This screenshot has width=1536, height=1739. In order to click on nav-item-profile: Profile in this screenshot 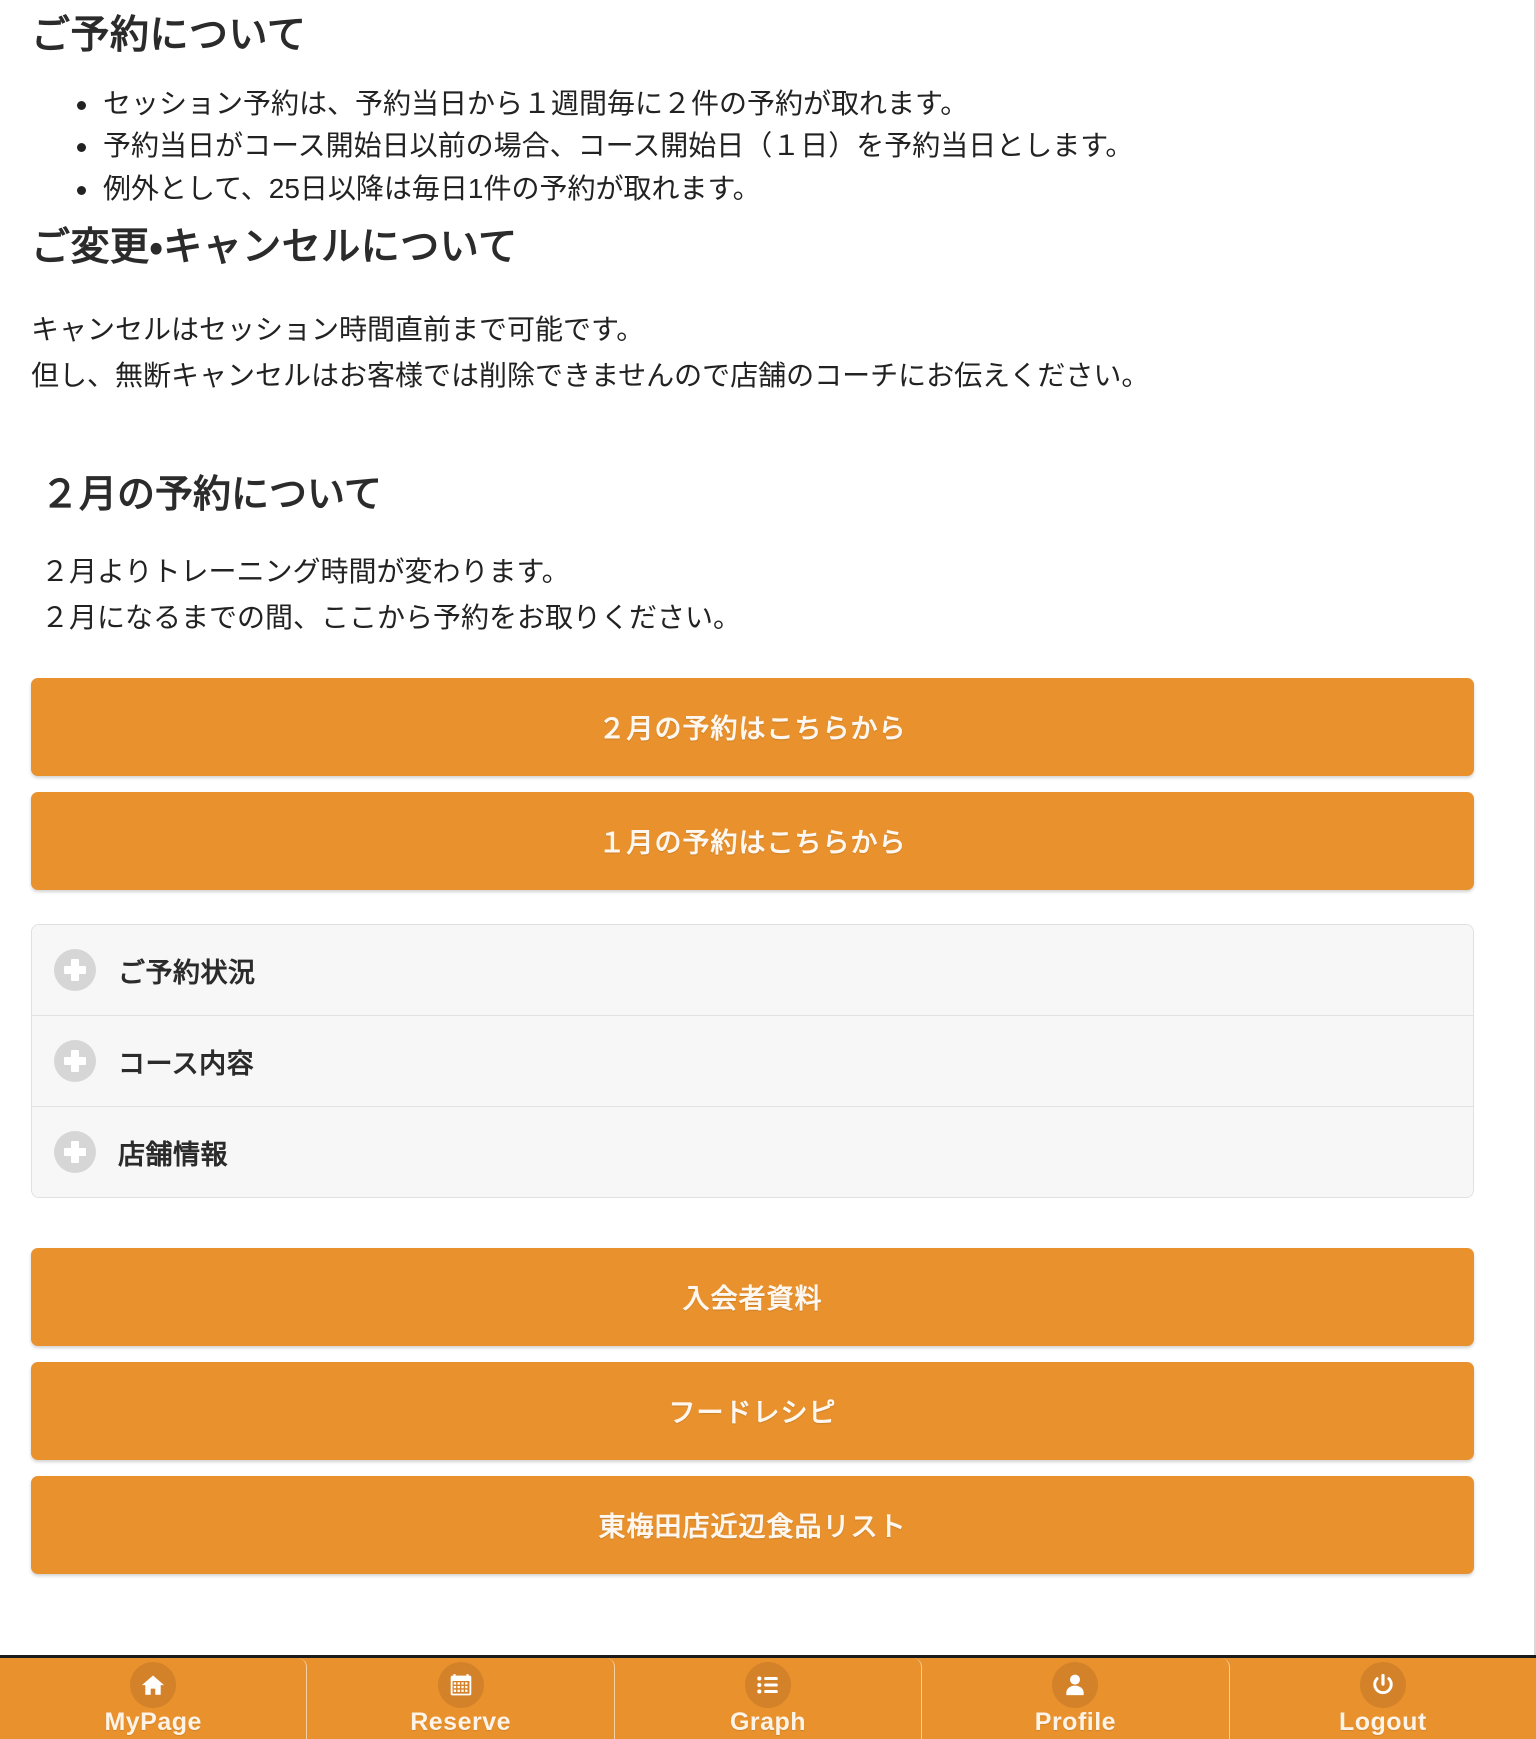, I will do `click(1076, 1698)`.